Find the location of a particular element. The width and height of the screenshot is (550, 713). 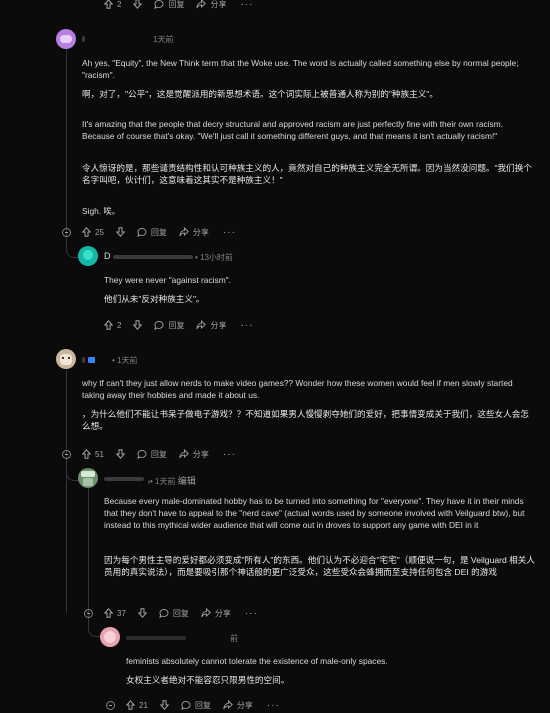

timestamp: 1天前 is located at coordinates (163, 39).